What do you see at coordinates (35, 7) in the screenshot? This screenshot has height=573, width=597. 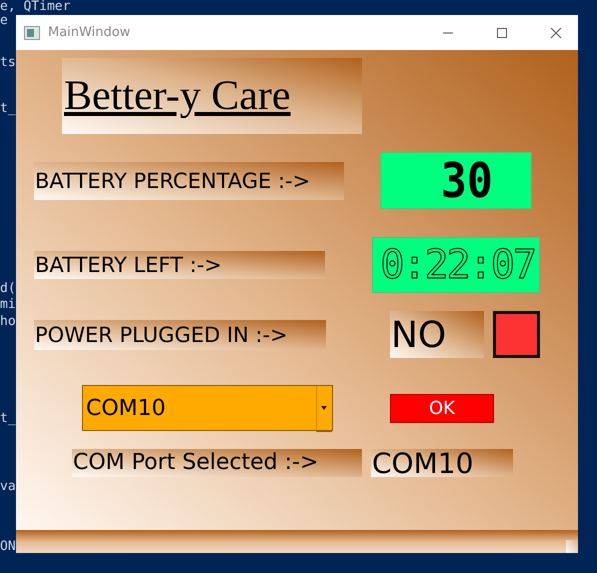 I see `code-text: e, QTimer` at bounding box center [35, 7].